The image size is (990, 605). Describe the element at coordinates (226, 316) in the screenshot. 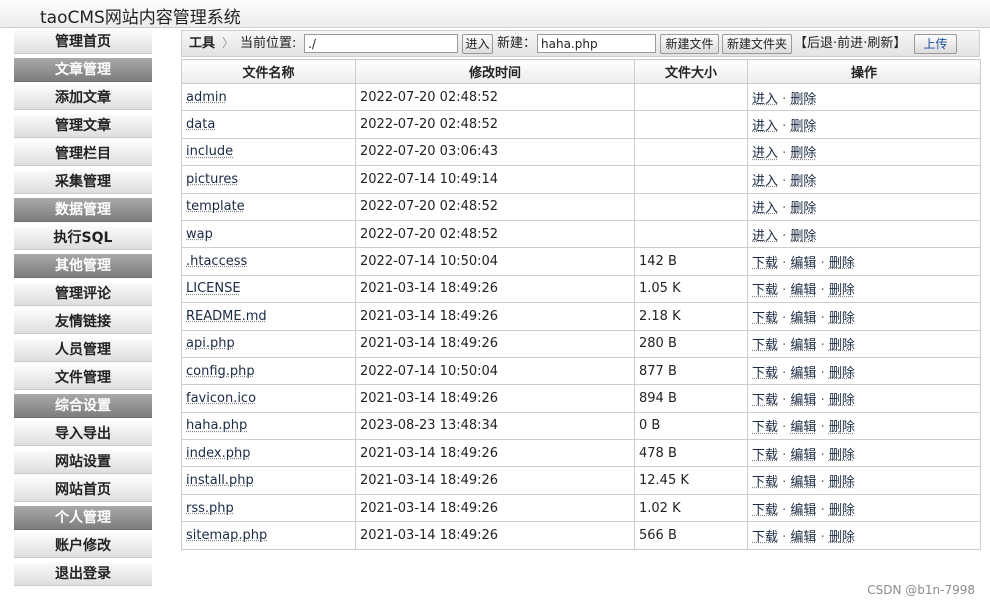

I see `file-name-link: README.md` at that location.